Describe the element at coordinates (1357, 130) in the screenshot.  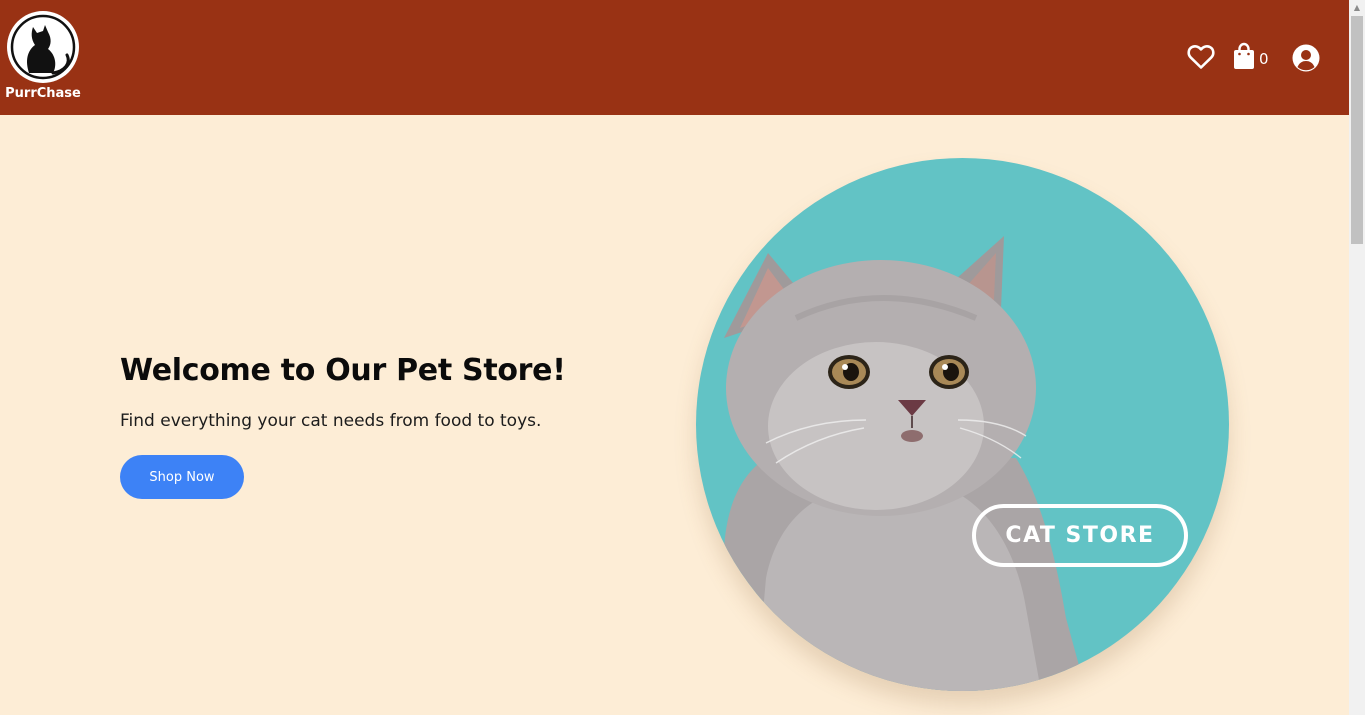
I see `scrollbar-thumb` at that location.